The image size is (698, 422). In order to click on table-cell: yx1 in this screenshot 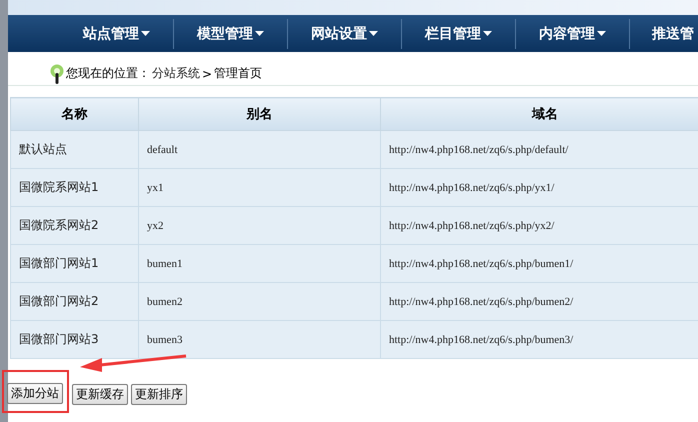, I will do `click(259, 187)`.